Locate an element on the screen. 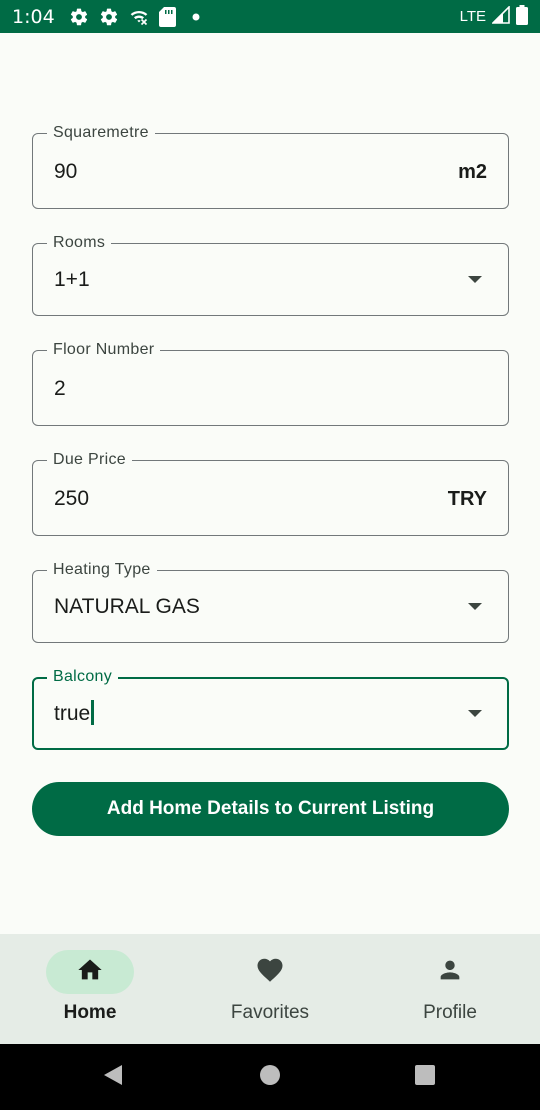 The image size is (540, 1110). rooms-label: Rooms is located at coordinates (79, 243).